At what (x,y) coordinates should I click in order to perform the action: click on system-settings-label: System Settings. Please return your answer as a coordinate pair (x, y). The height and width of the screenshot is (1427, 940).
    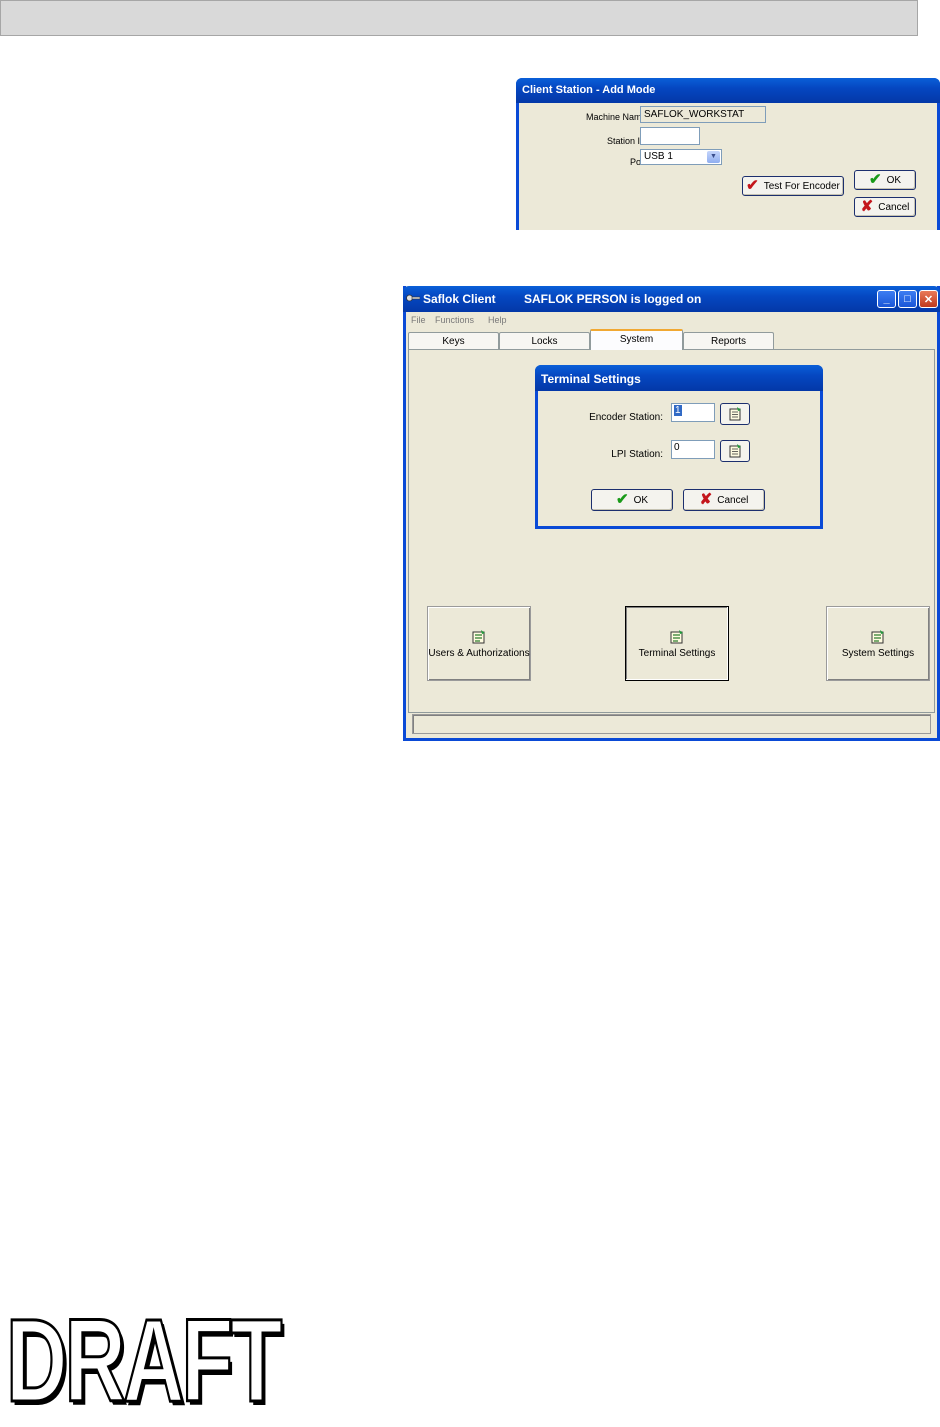
    Looking at the image, I should click on (878, 653).